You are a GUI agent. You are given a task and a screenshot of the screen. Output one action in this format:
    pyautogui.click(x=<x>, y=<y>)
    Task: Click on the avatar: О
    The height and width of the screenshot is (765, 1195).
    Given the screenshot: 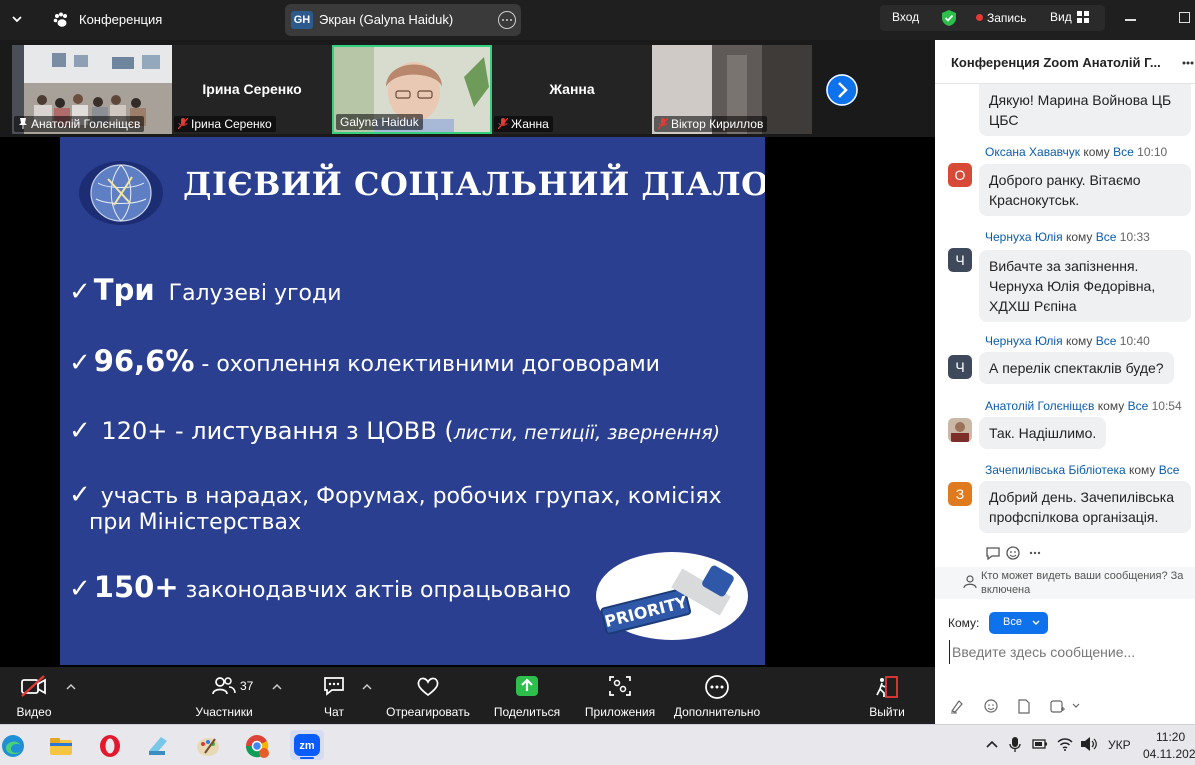 What is the action you would take?
    pyautogui.click(x=960, y=175)
    